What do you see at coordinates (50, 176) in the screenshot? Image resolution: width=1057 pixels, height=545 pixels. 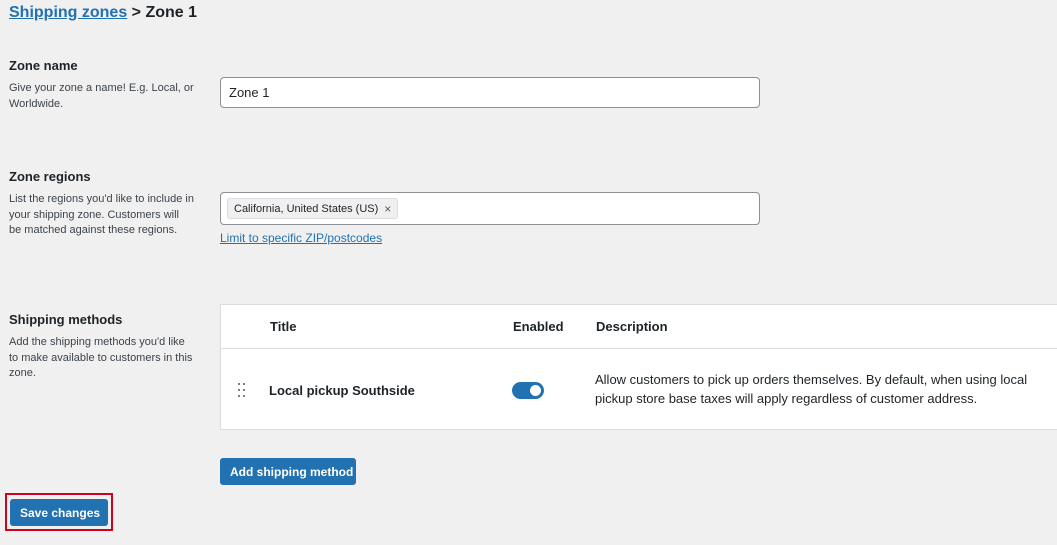 I see `zone-regions-heading: Zone regions` at bounding box center [50, 176].